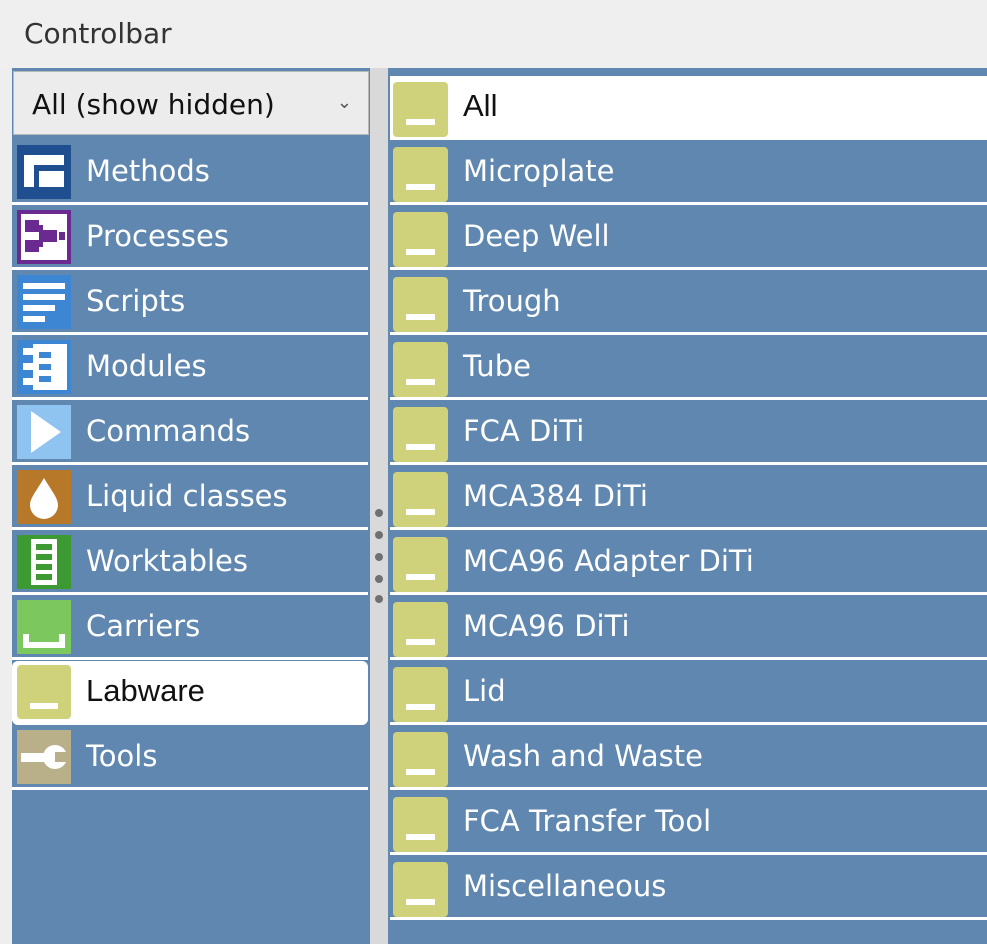 This screenshot has width=987, height=944. Describe the element at coordinates (512, 301) in the screenshot. I see `category-label: Trough` at that location.